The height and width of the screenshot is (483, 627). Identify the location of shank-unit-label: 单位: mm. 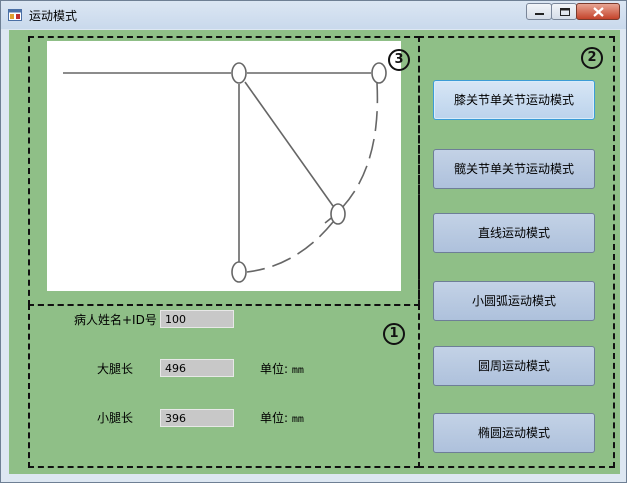
(282, 417).